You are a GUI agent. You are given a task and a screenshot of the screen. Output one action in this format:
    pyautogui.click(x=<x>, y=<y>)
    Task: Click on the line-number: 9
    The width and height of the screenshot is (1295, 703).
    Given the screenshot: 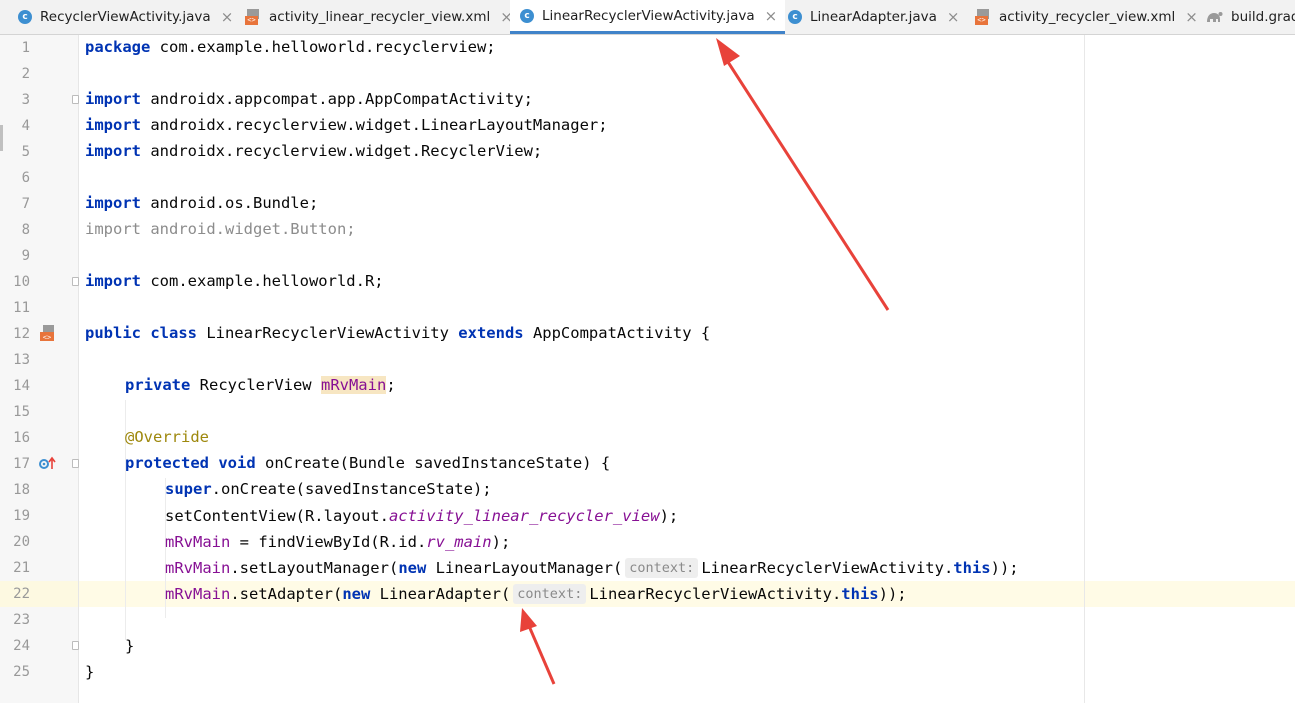 What is the action you would take?
    pyautogui.click(x=25, y=256)
    